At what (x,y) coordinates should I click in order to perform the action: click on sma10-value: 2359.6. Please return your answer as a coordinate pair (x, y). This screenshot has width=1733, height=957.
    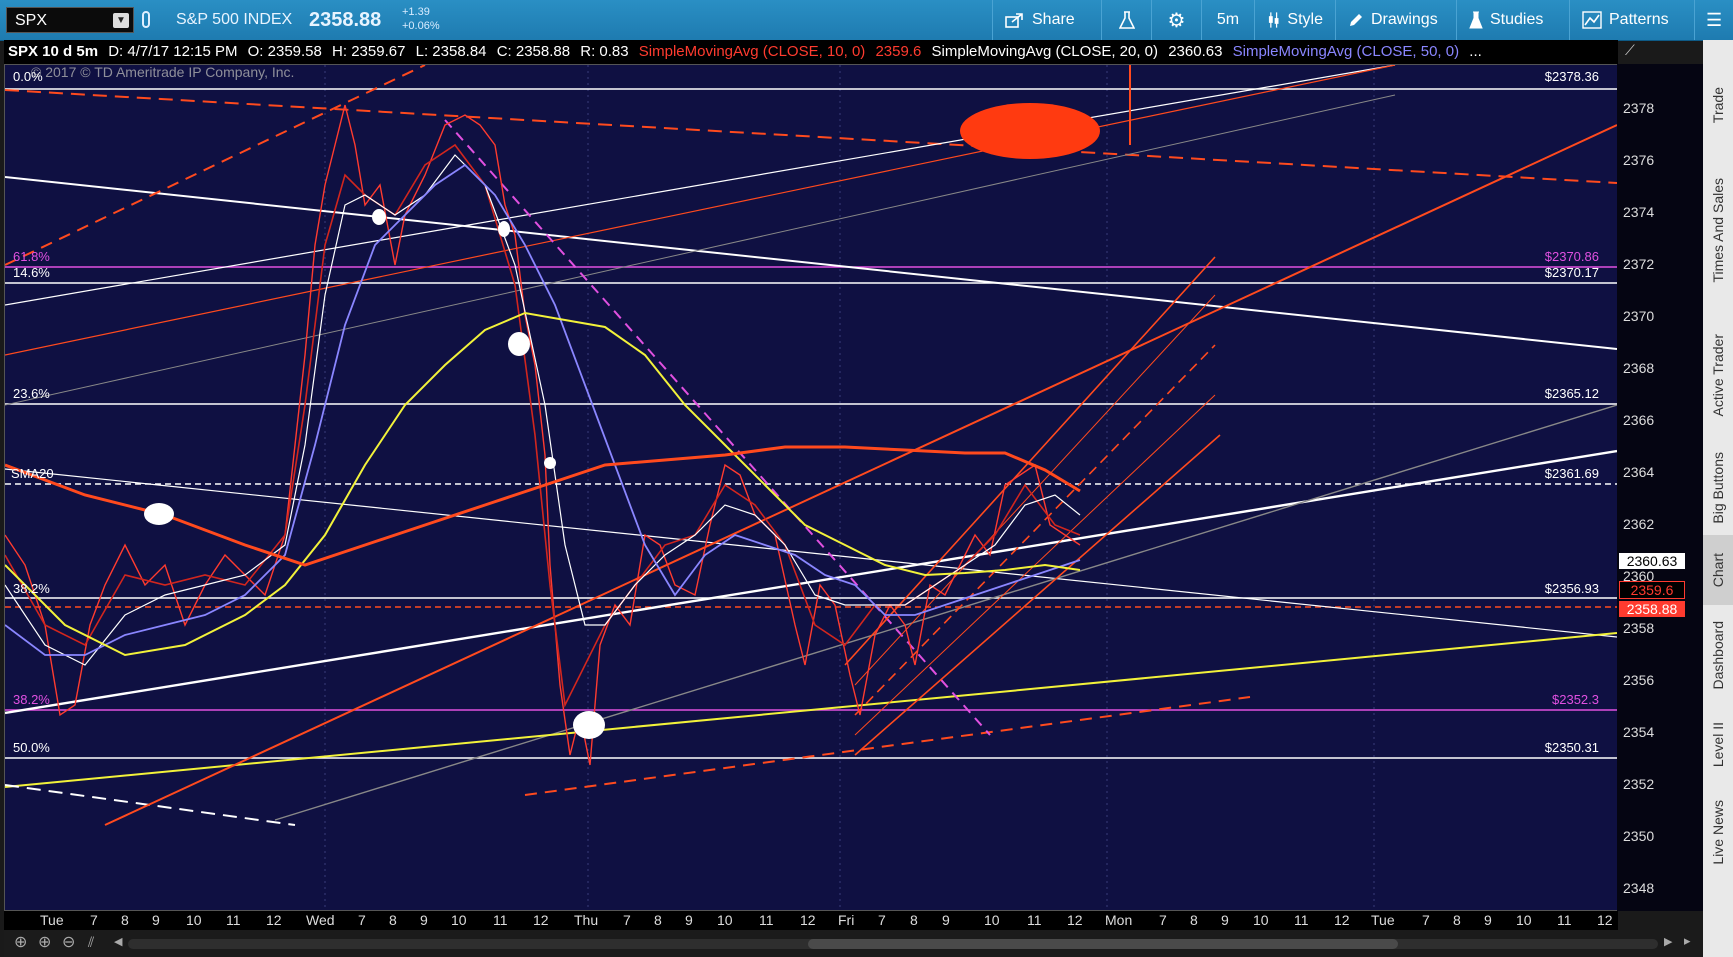
    Looking at the image, I should click on (898, 51).